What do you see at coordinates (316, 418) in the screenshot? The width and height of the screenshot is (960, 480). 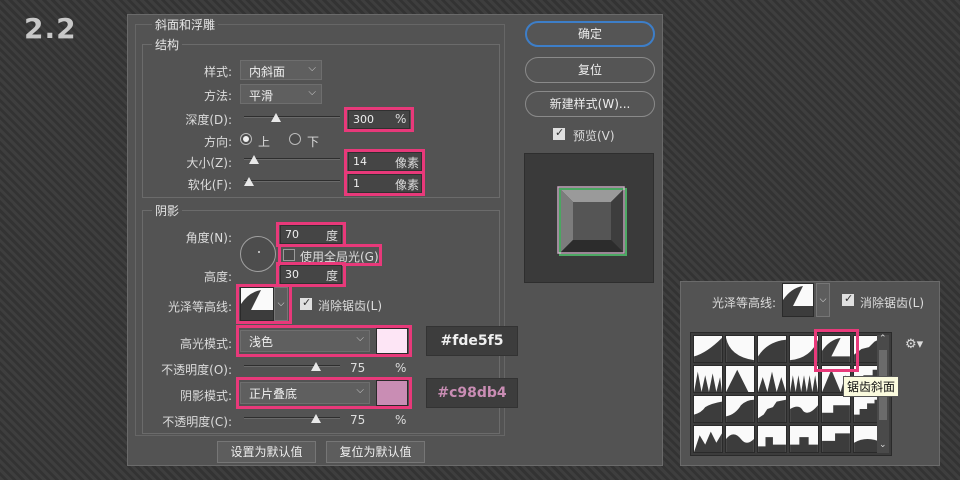 I see `shadow-opacity-thumb` at bounding box center [316, 418].